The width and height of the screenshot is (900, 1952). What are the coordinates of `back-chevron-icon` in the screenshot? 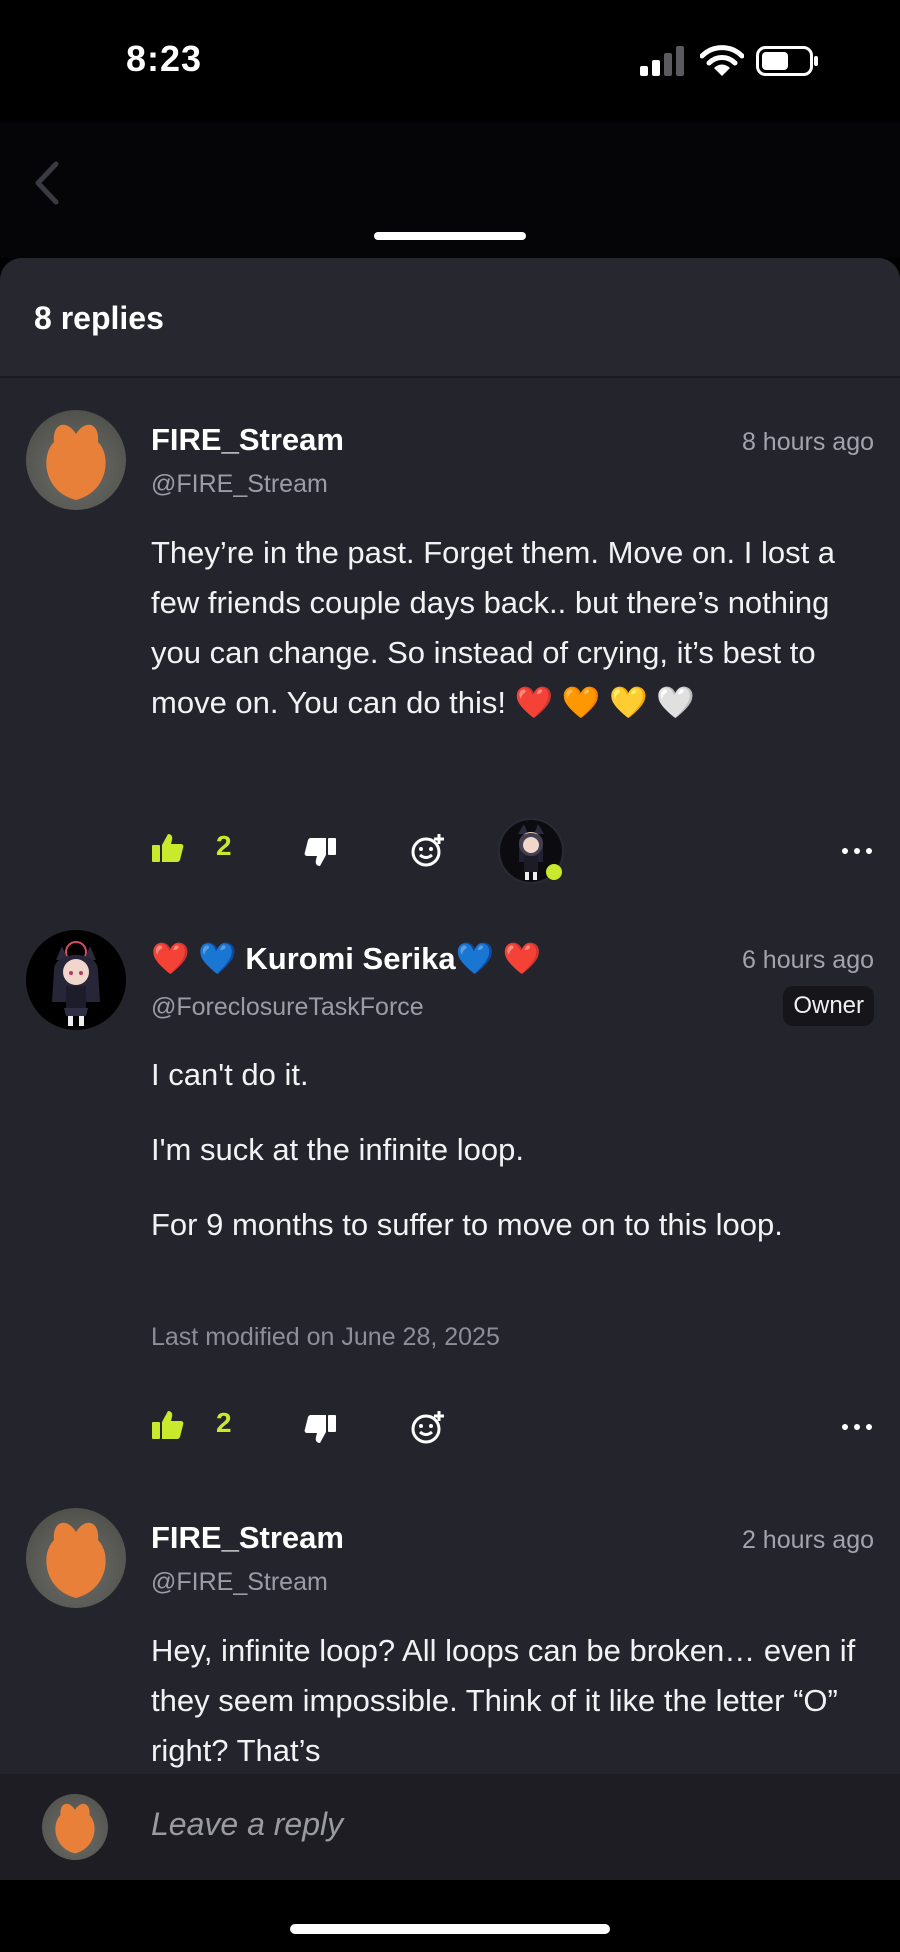 It's located at (48, 183).